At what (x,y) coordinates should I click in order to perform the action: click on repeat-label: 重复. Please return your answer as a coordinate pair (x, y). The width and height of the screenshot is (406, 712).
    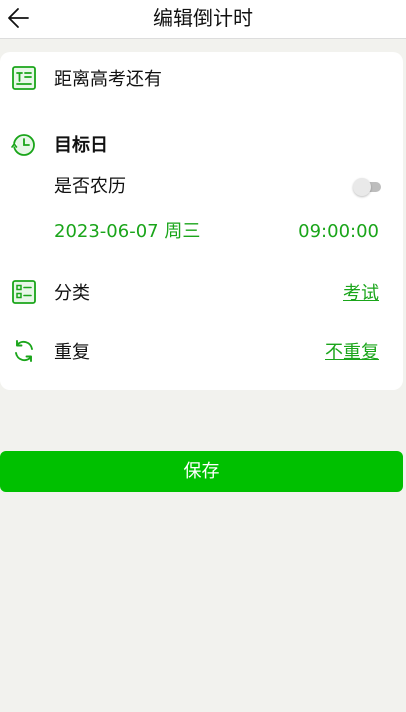
    Looking at the image, I should click on (72, 352).